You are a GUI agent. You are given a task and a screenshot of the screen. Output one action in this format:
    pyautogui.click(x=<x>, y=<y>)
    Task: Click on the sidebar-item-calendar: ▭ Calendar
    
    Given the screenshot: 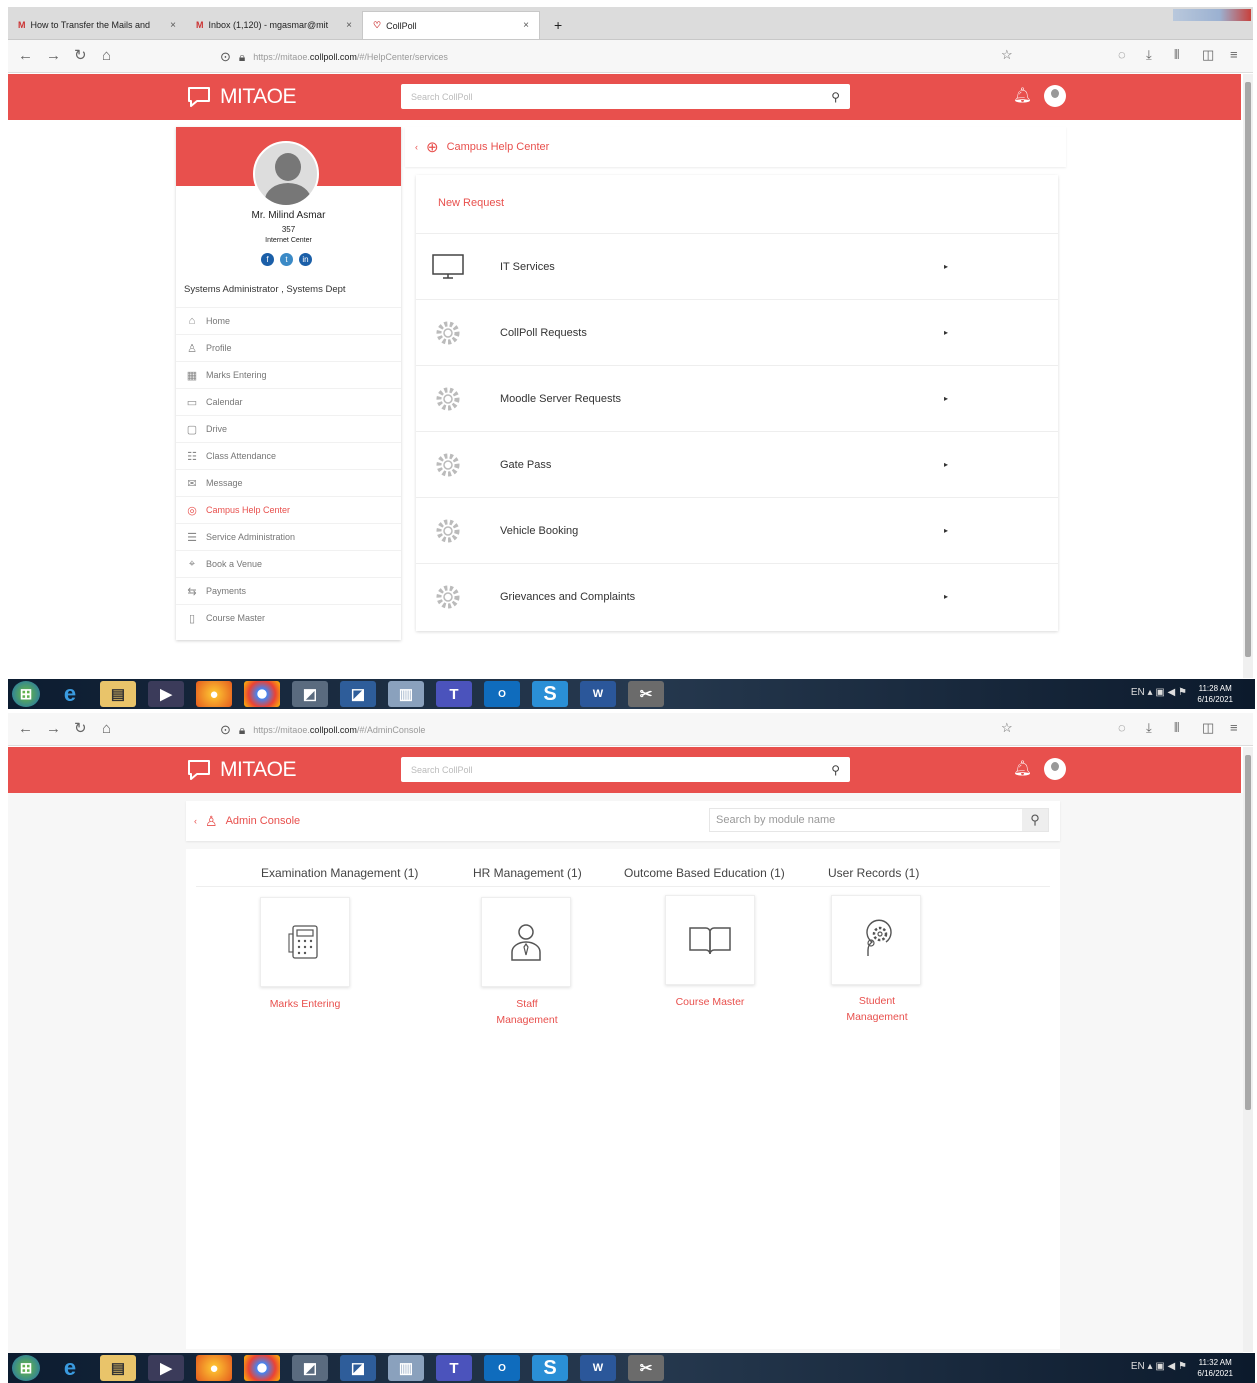 What is the action you would take?
    pyautogui.click(x=288, y=401)
    